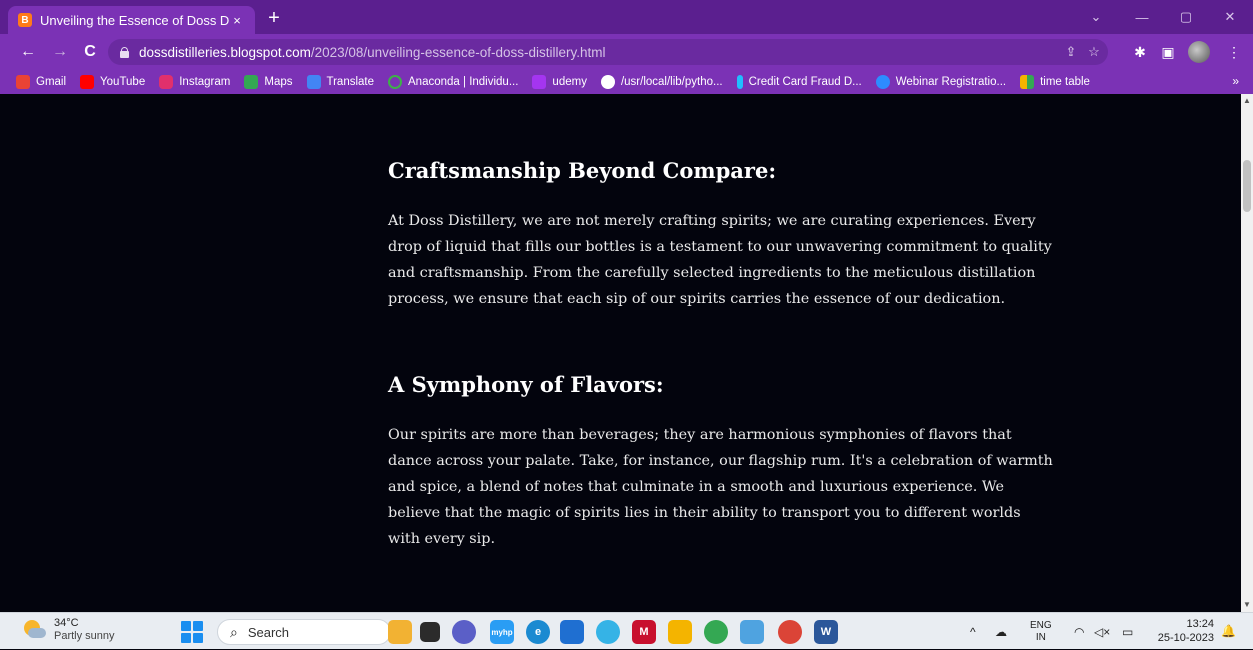 The image size is (1253, 650). Describe the element at coordinates (1235, 81) in the screenshot. I see `more-bookmarks-icon: »` at that location.